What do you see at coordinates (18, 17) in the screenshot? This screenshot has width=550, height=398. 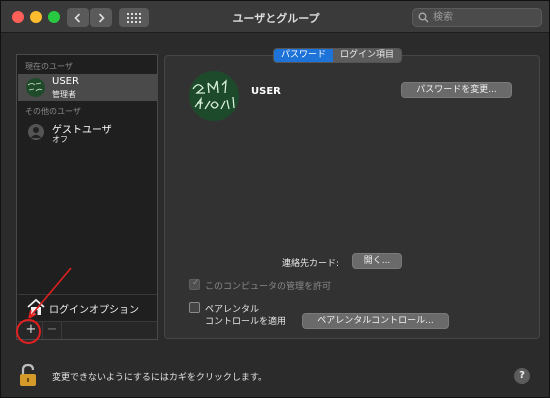 I see `close-window-button` at bounding box center [18, 17].